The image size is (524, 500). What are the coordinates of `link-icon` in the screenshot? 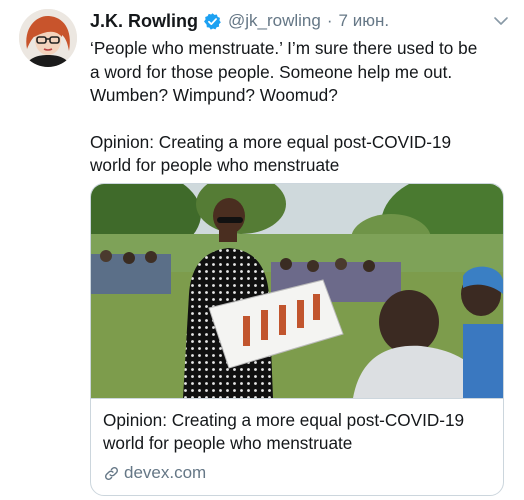 It's located at (111, 473).